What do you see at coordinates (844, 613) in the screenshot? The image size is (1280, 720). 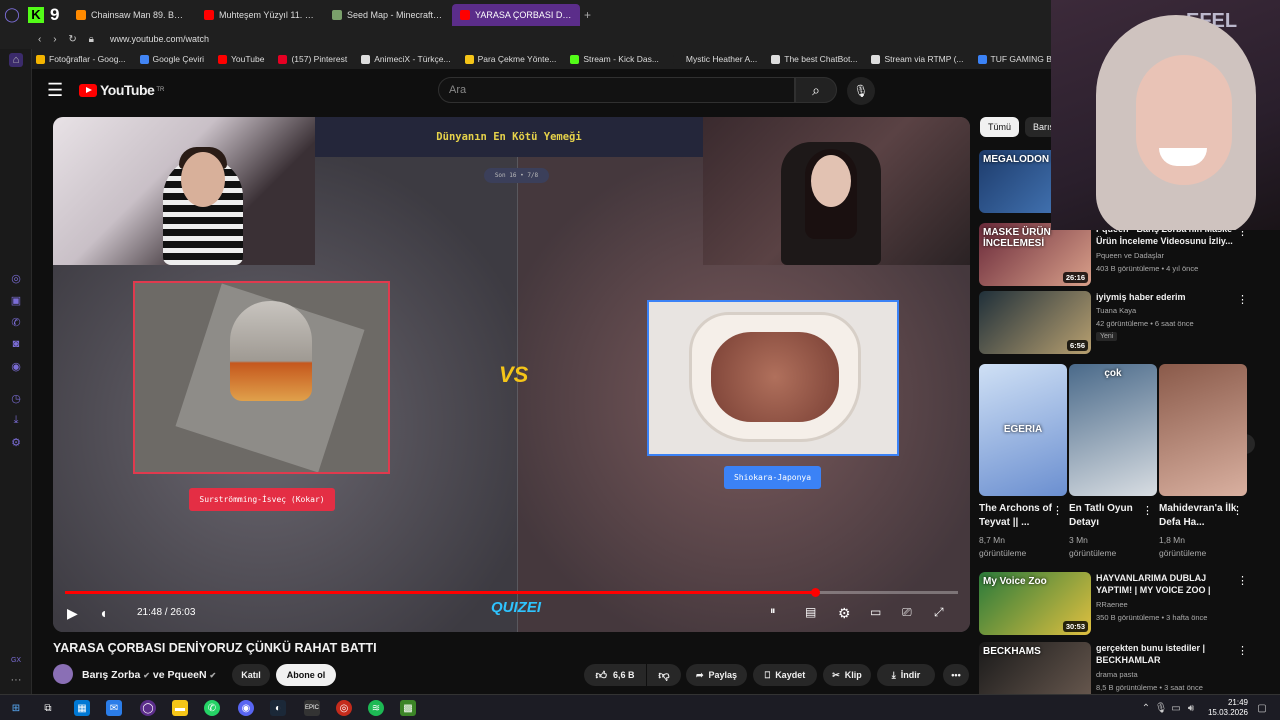 I see `settings-button: ⚙` at bounding box center [844, 613].